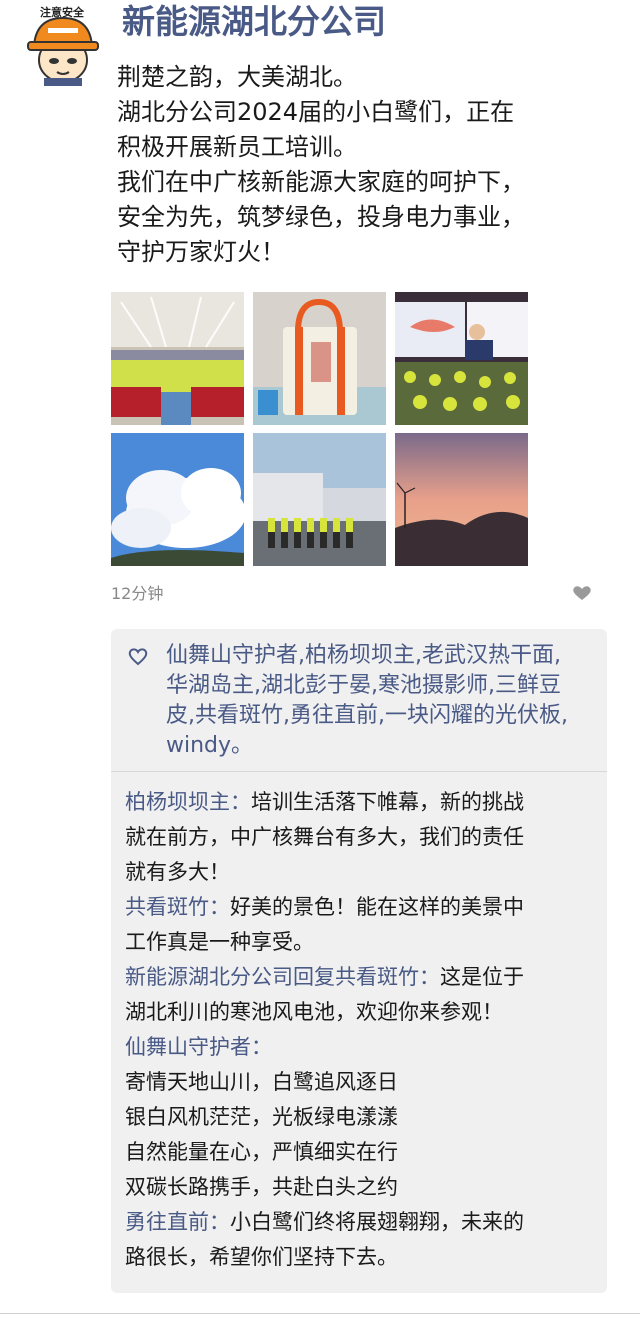 The height and width of the screenshot is (1317, 640). Describe the element at coordinates (316, 112) in the screenshot. I see `post-text-line: 湖北分公司2024届的小白鹭们，正在` at that location.